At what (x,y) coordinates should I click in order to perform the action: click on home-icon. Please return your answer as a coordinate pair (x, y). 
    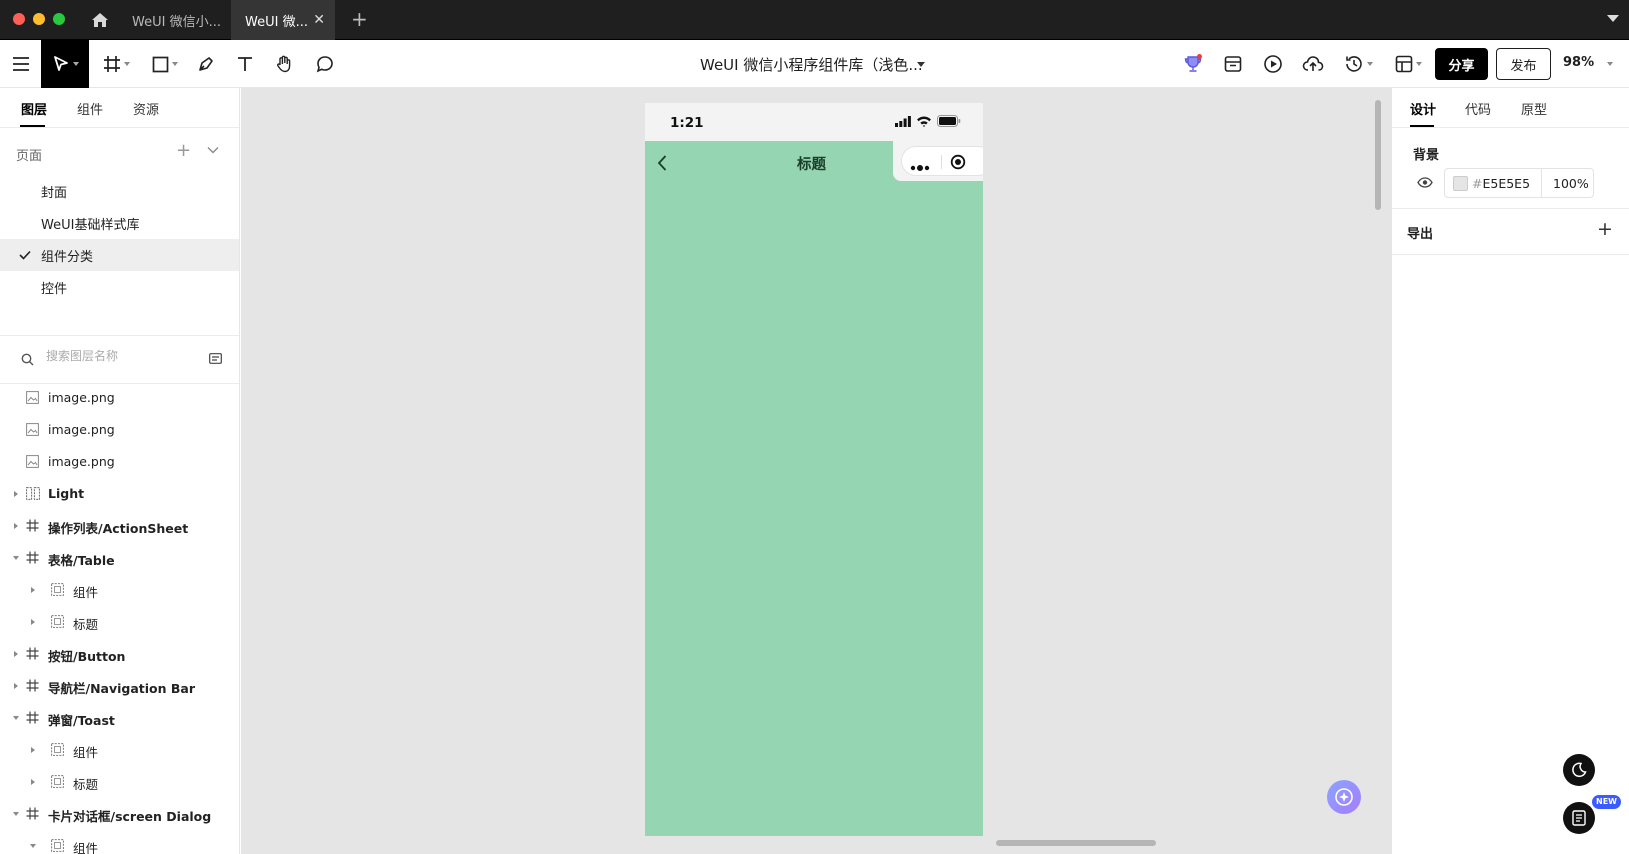
    Looking at the image, I should click on (100, 20).